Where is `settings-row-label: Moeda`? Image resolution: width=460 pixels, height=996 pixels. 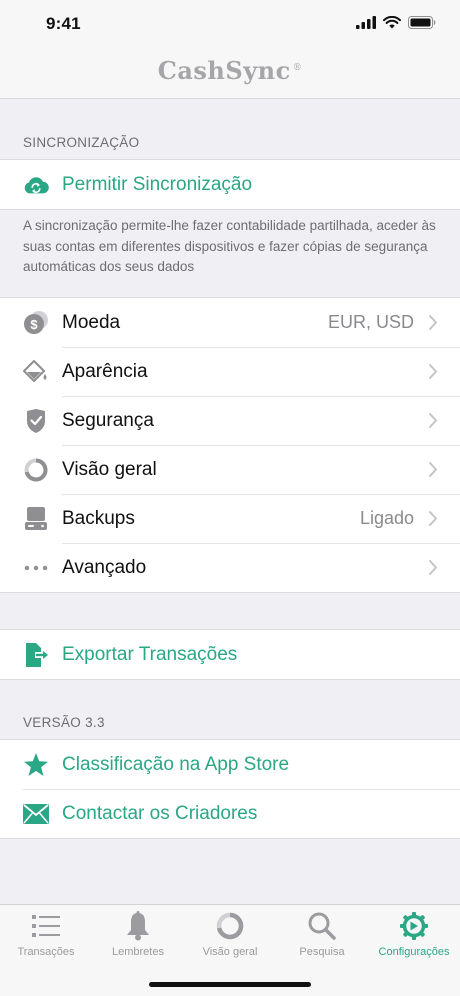
settings-row-label: Moeda is located at coordinates (91, 322).